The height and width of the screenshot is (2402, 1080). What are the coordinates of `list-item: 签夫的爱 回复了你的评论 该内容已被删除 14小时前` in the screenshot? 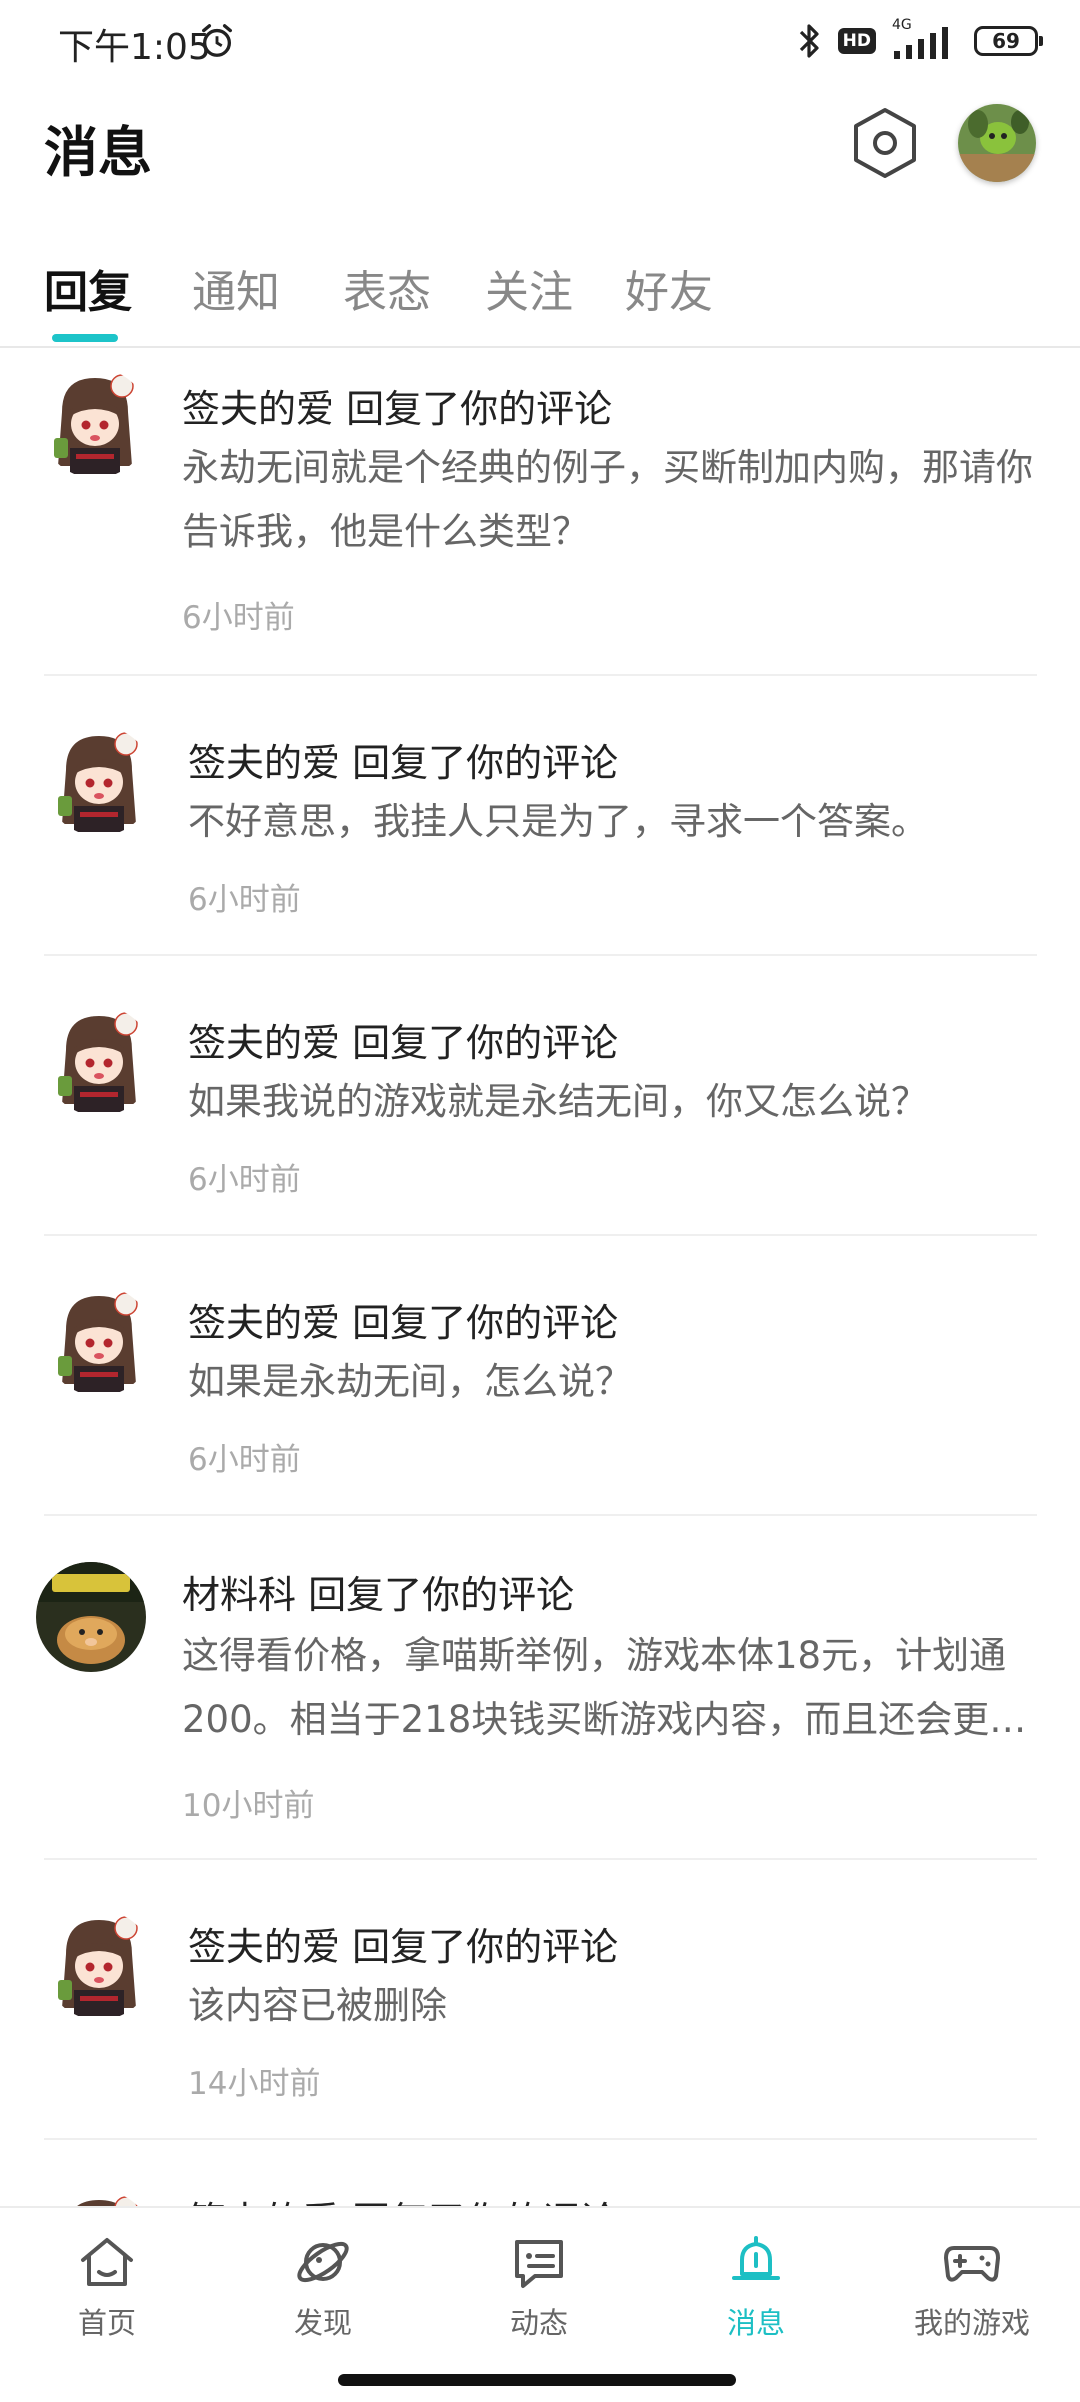 It's located at (540, 2000).